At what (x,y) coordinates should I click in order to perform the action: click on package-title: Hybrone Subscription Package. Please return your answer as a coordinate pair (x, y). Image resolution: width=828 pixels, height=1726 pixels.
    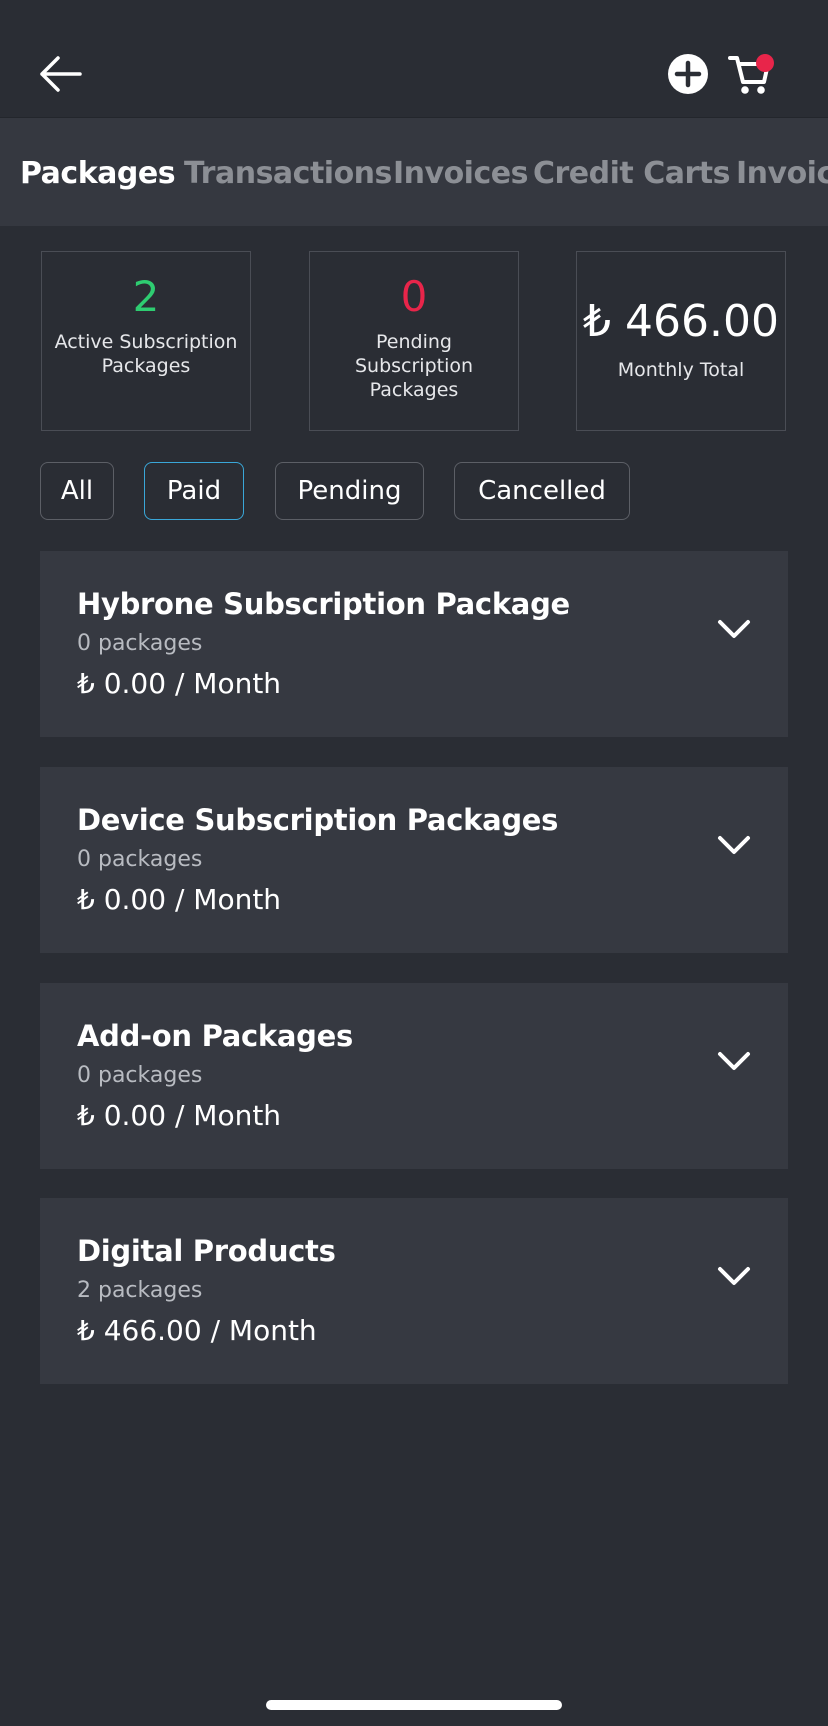
    Looking at the image, I should click on (323, 604).